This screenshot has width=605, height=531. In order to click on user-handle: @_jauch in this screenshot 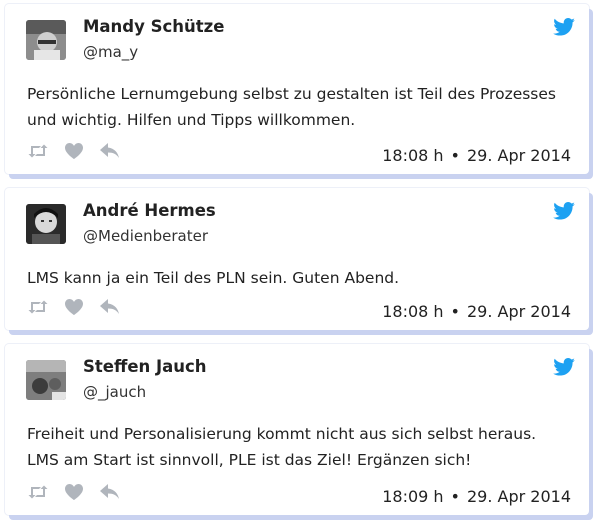, I will do `click(114, 392)`.